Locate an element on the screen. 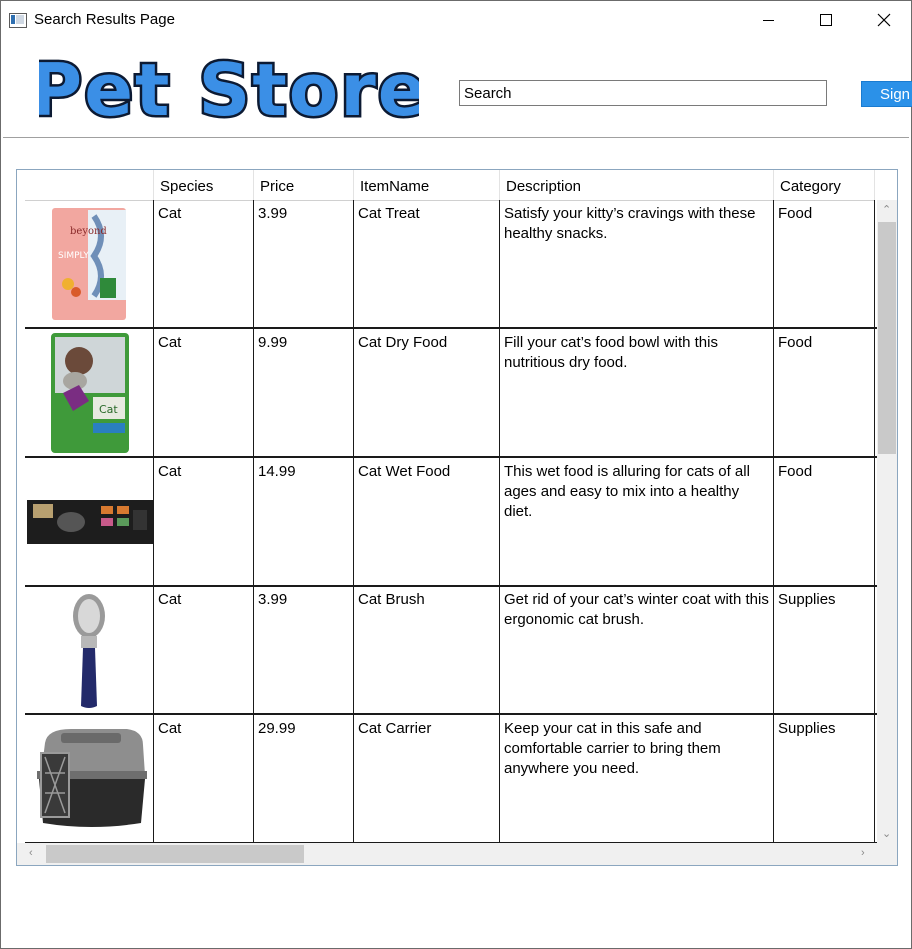 This screenshot has height=949, width=912. vertical-scrollbar: ⌃ ⌄ is located at coordinates (887, 521).